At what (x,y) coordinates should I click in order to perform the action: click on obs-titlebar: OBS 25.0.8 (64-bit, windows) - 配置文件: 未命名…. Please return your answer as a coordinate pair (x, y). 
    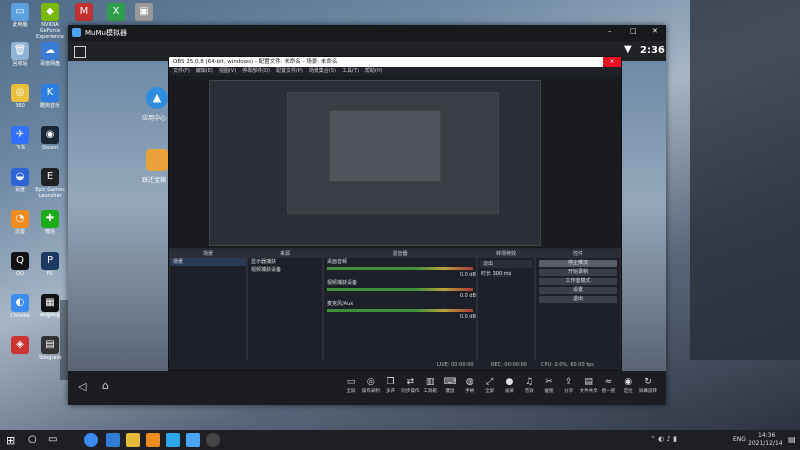
    Looking at the image, I should click on (395, 62).